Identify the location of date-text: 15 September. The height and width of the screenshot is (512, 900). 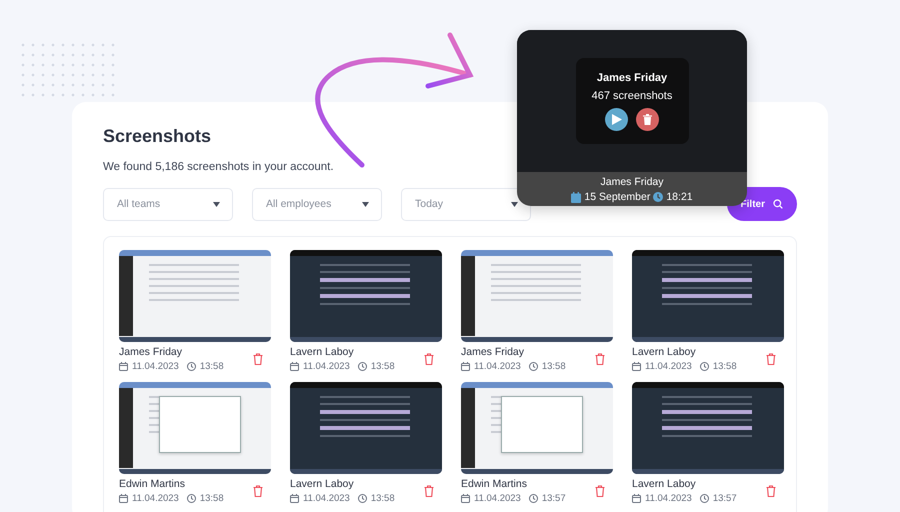
(617, 197).